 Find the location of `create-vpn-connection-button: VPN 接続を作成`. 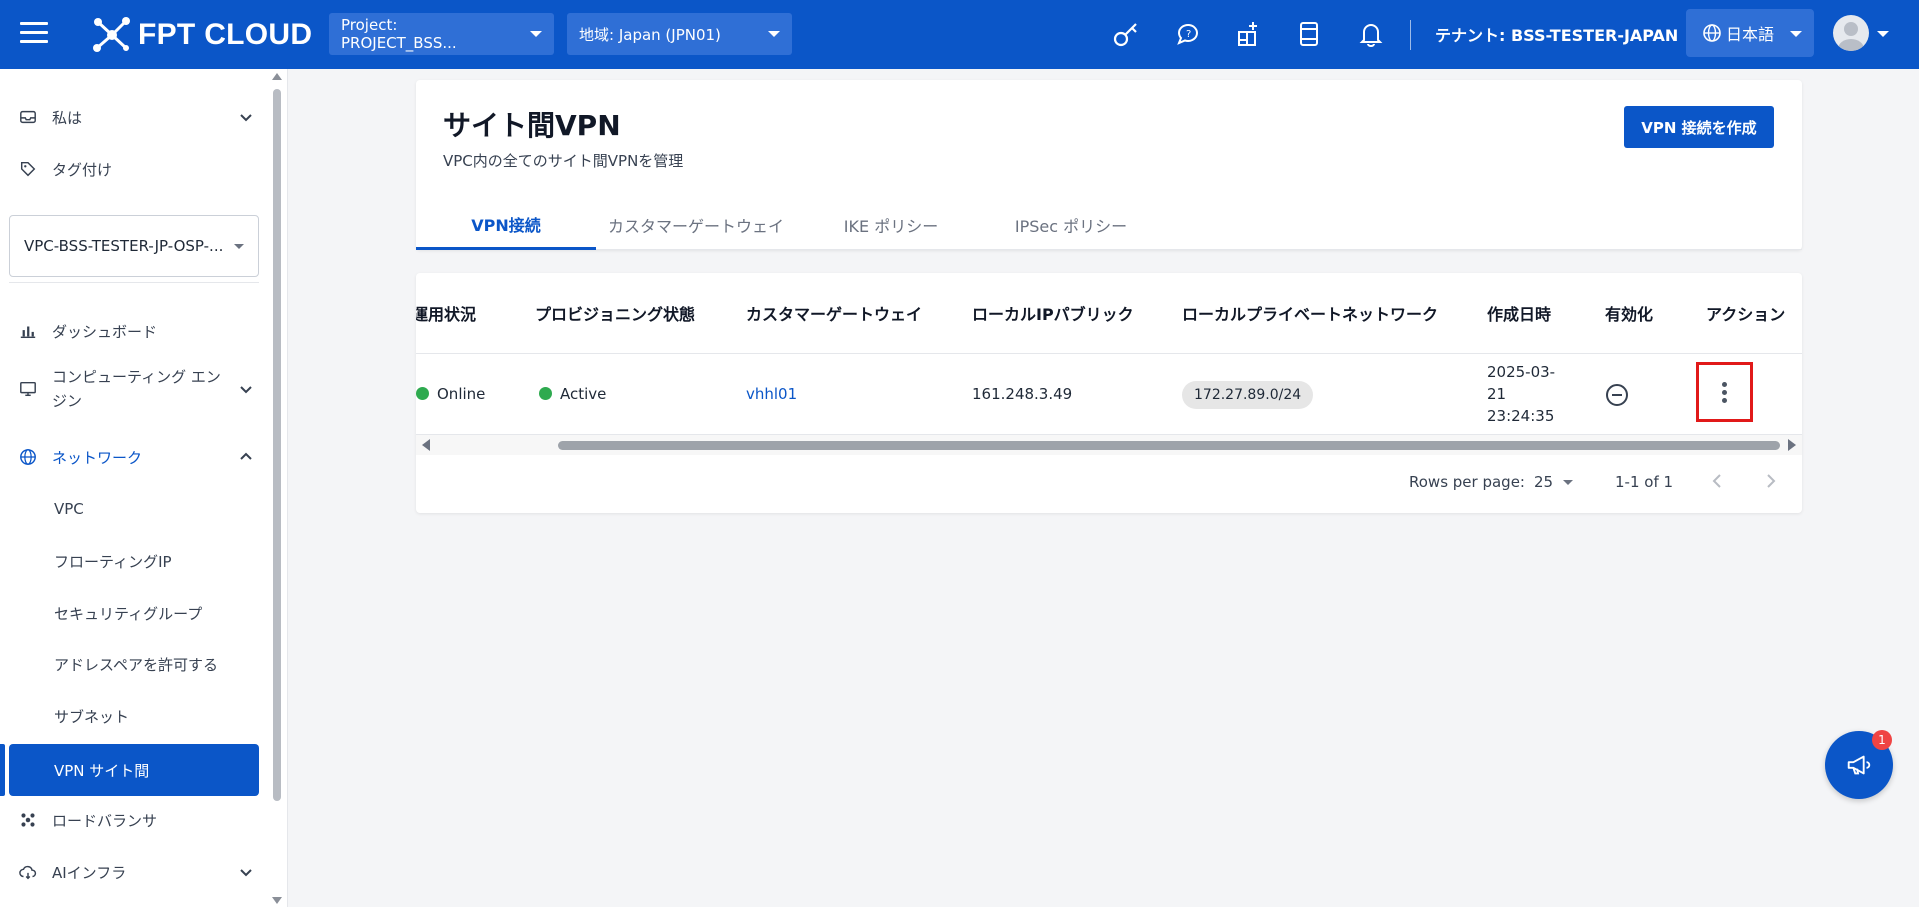

create-vpn-connection-button: VPN 接続を作成 is located at coordinates (1699, 127).